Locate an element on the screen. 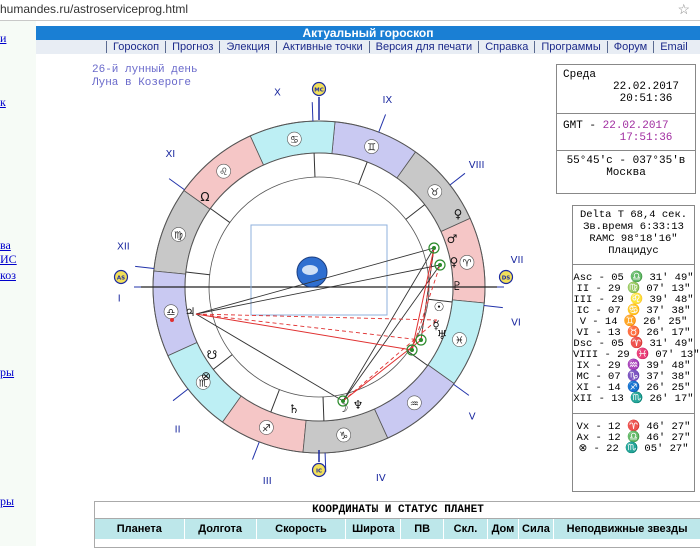  local-date: 22.02.2017 is located at coordinates (645, 87).